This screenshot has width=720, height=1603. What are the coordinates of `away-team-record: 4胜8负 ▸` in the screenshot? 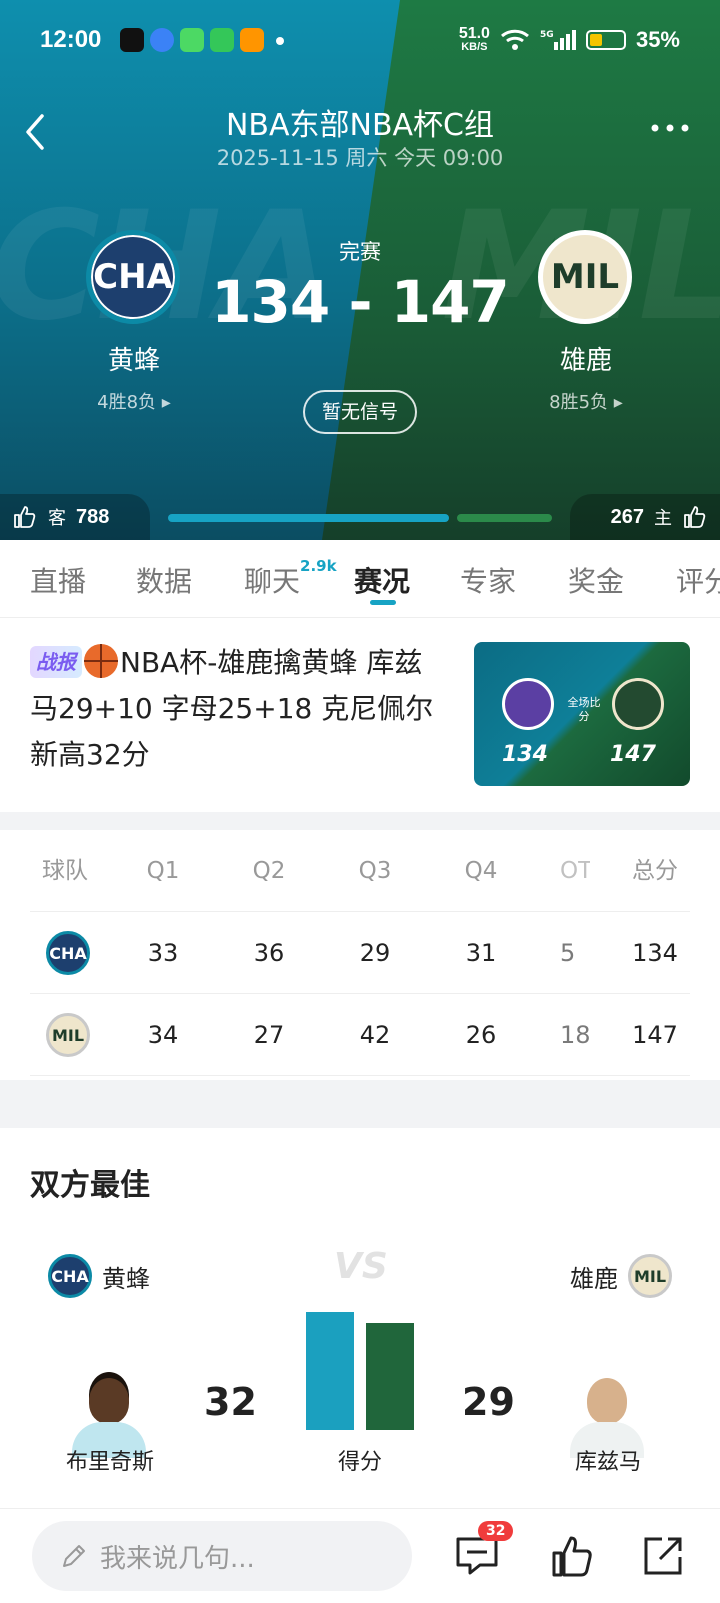 It's located at (134, 401).